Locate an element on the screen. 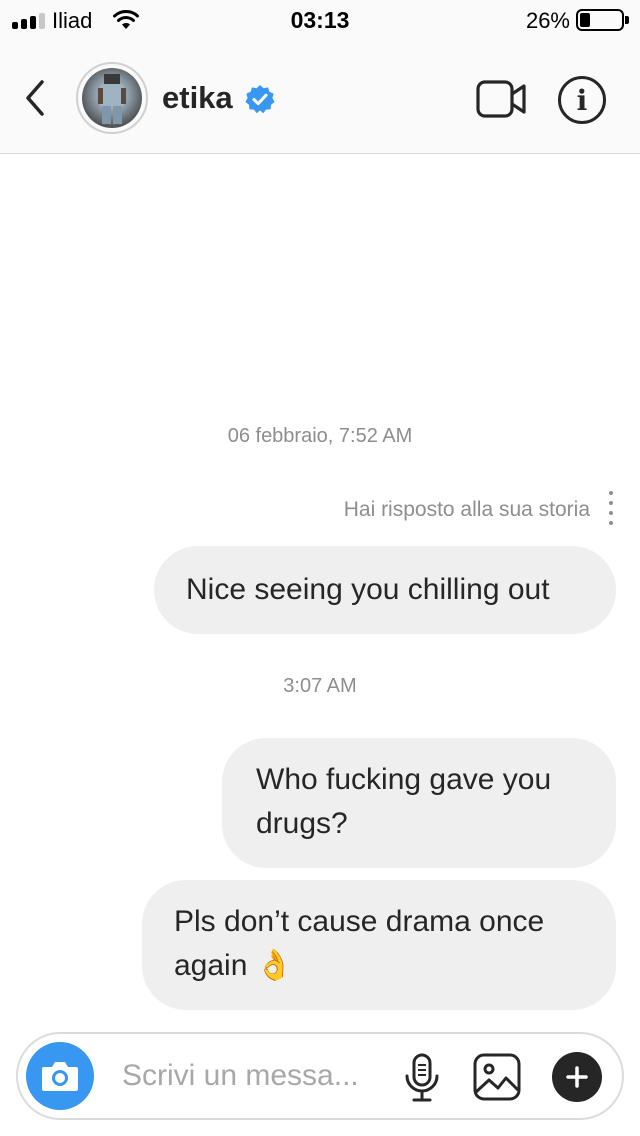 This screenshot has width=640, height=1136. camera-glyph is located at coordinates (60, 1076).